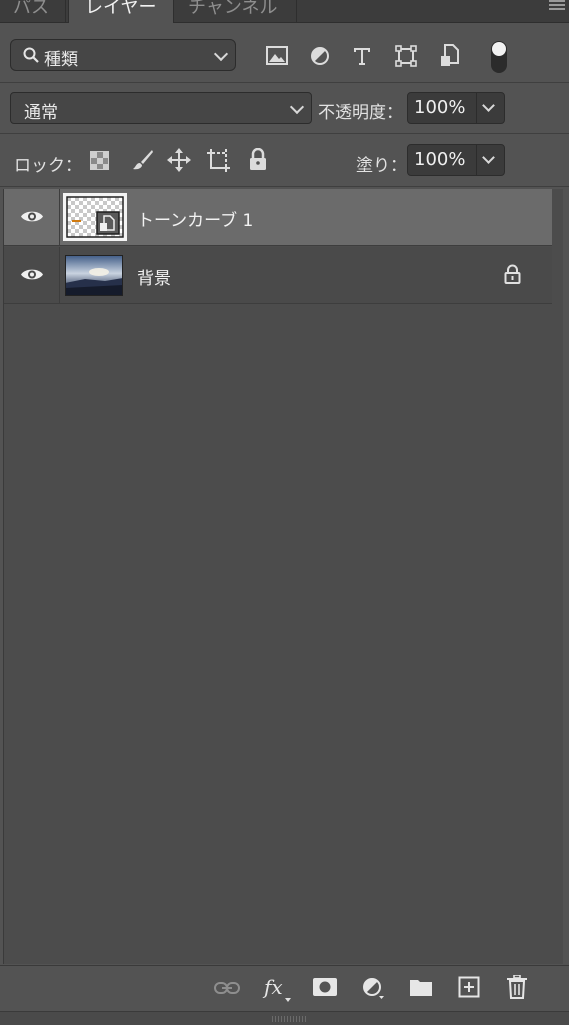  What do you see at coordinates (95, 217) in the screenshot?
I see `adjustment-layer-thumbnail` at bounding box center [95, 217].